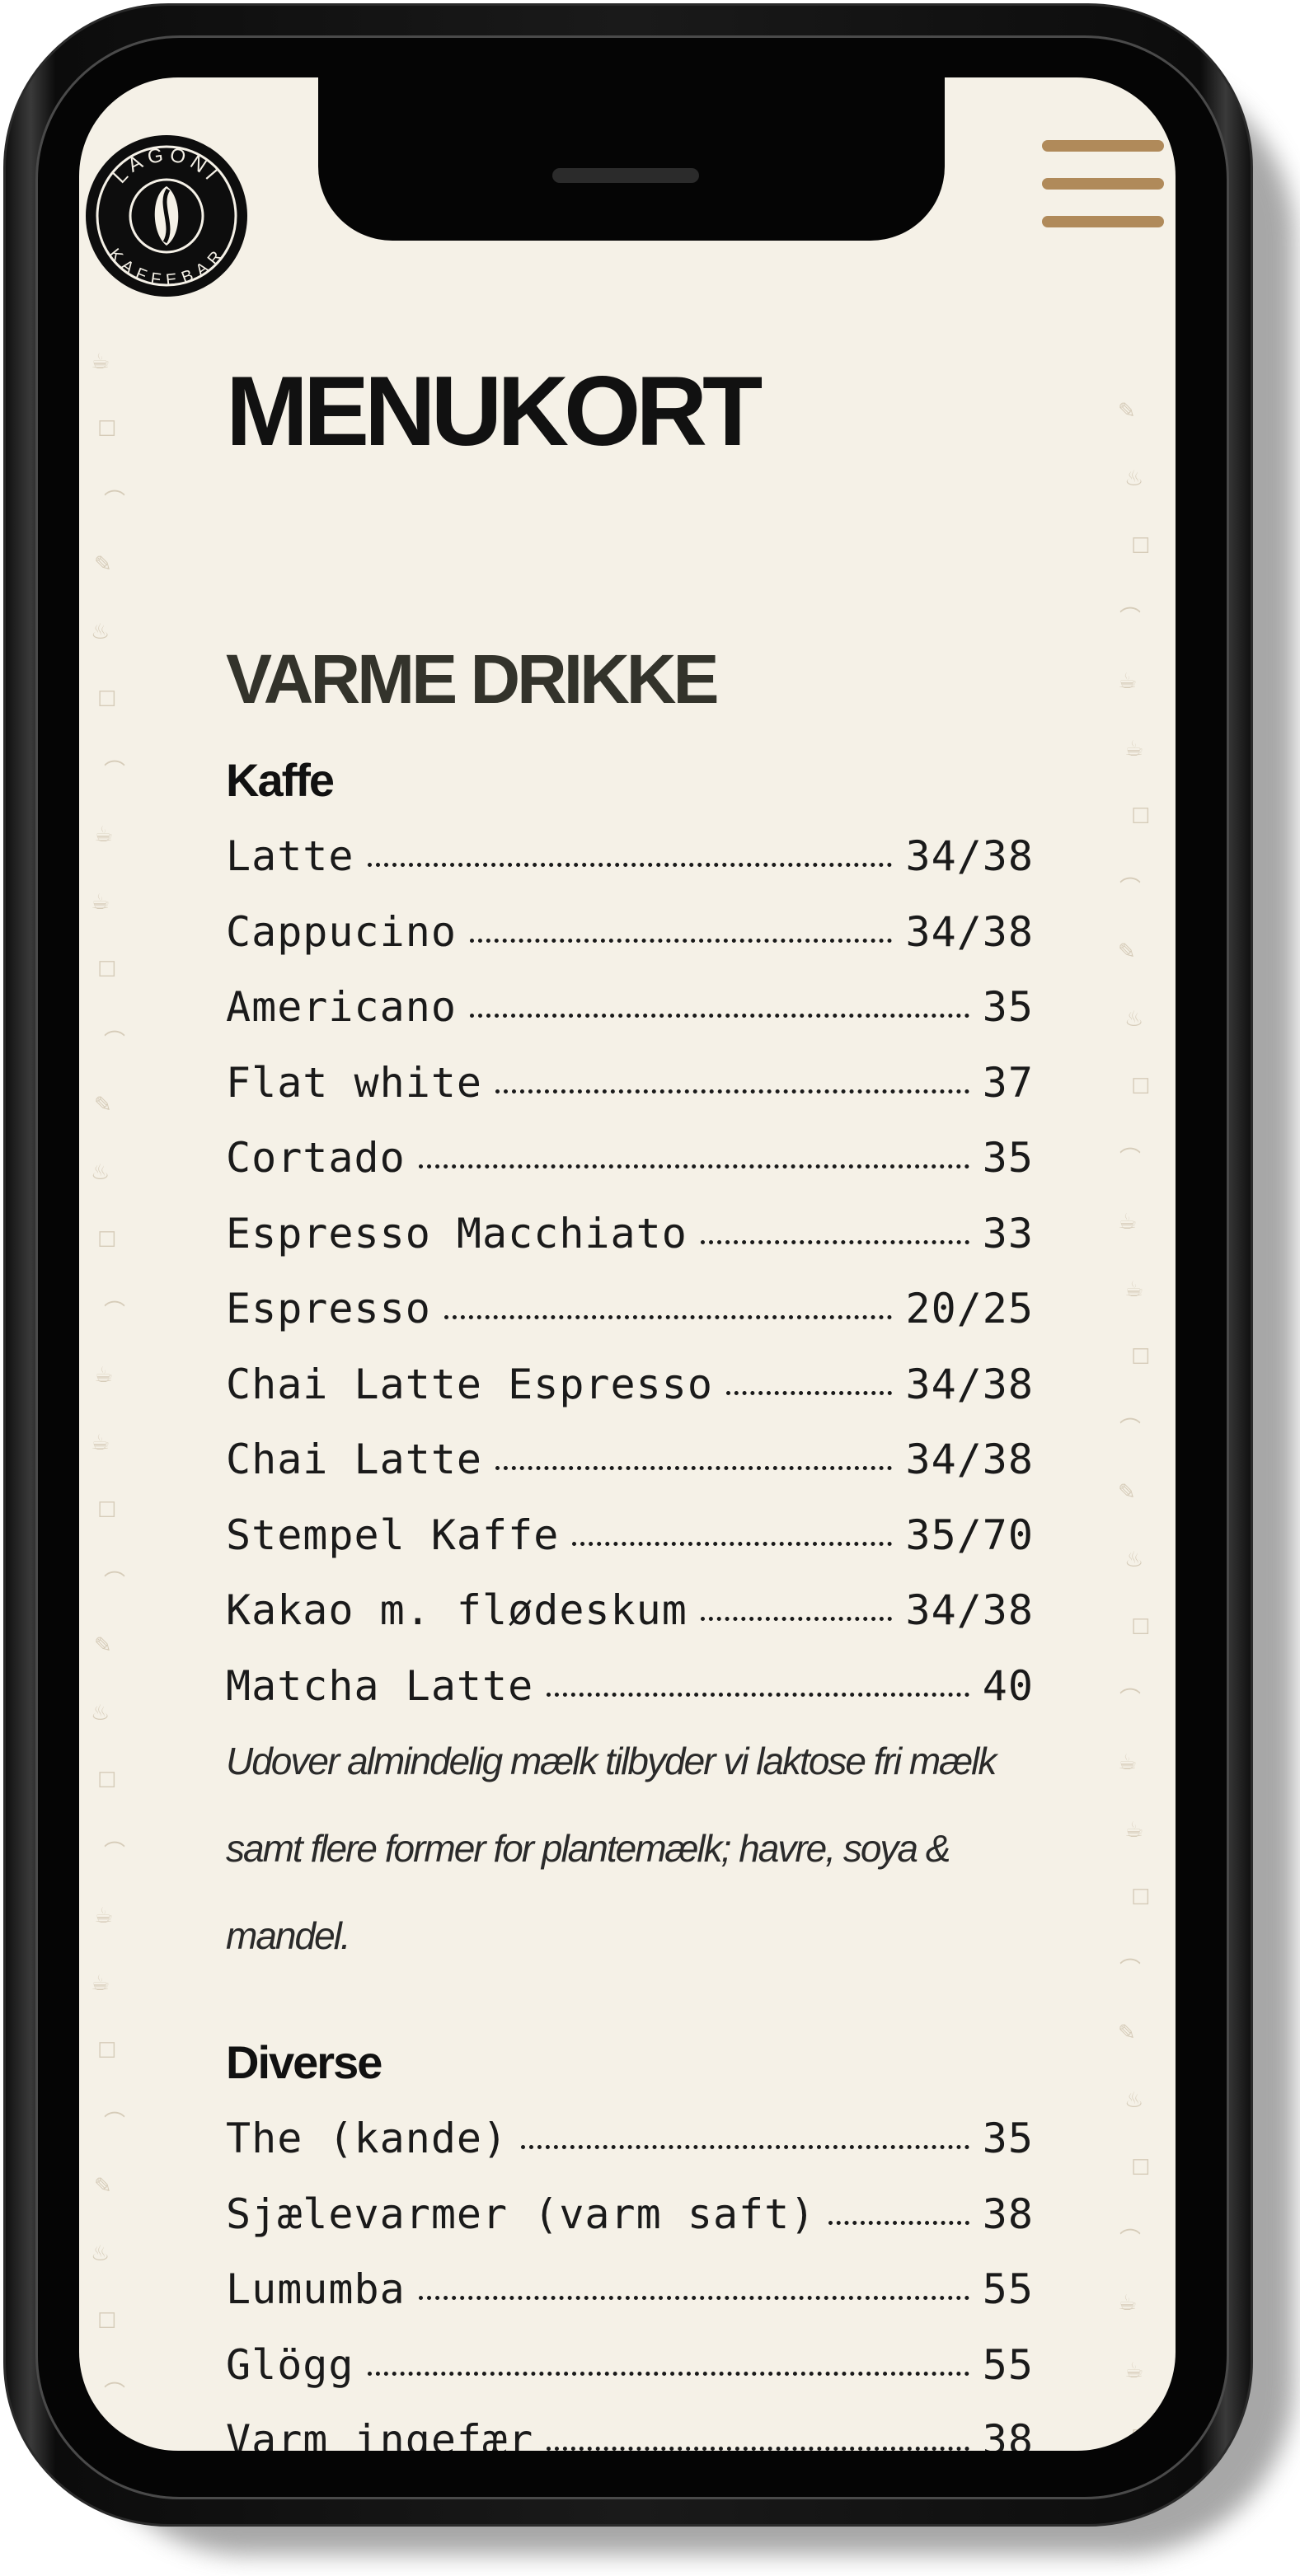 The image size is (1300, 2576). I want to click on lagoni-kaffebar-logo: LAGONI KAFFEBAR, so click(167, 216).